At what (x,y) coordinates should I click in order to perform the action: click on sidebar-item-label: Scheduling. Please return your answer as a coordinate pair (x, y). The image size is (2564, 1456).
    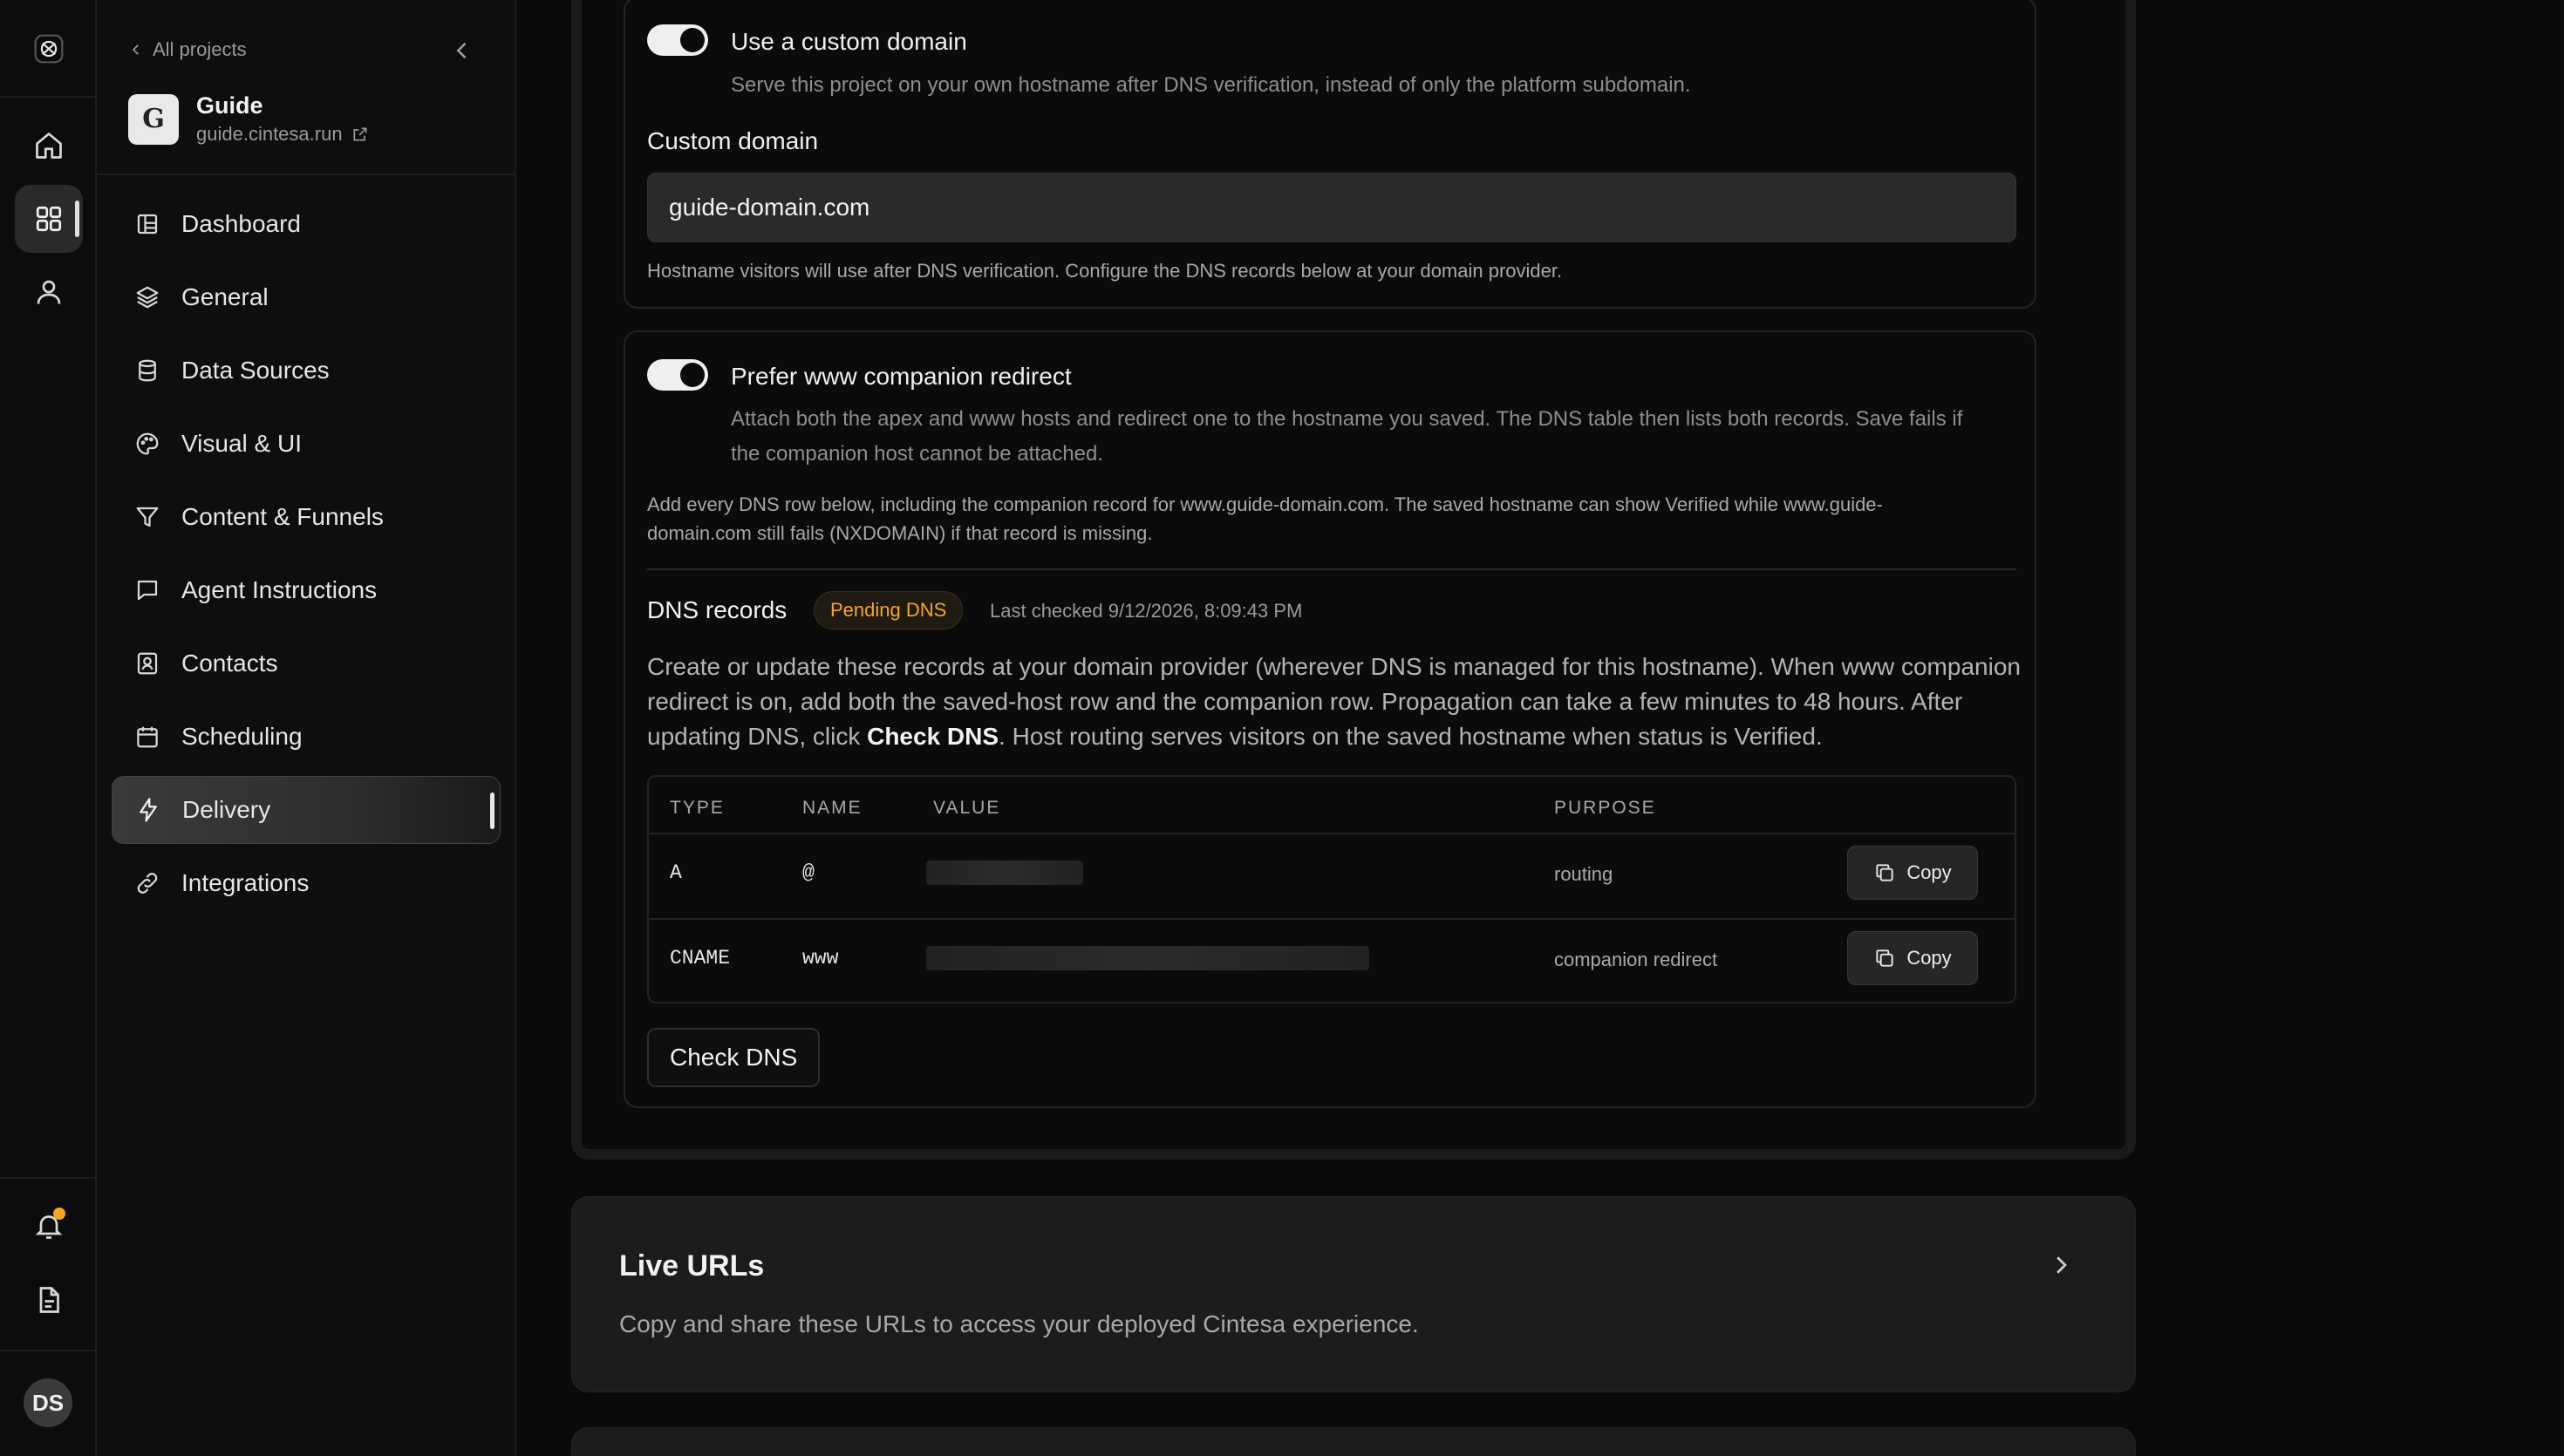
    Looking at the image, I should click on (242, 736).